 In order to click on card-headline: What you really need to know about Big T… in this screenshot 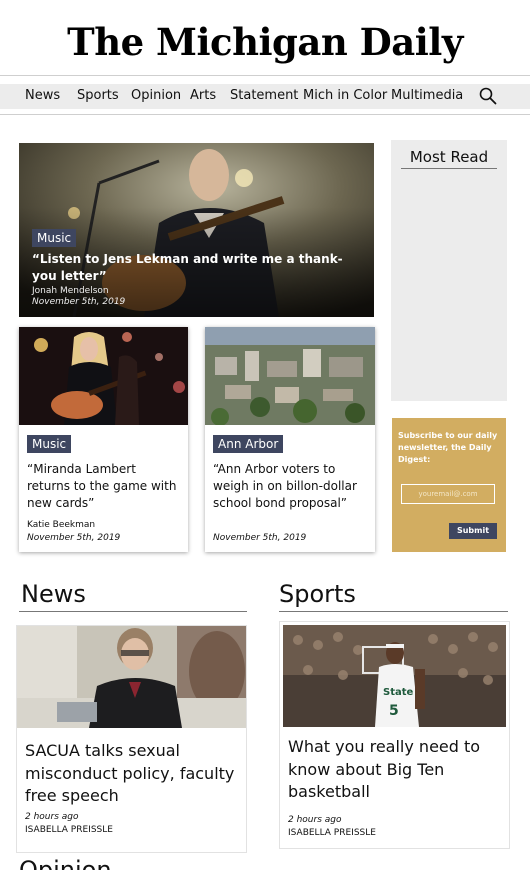, I will do `click(395, 770)`.